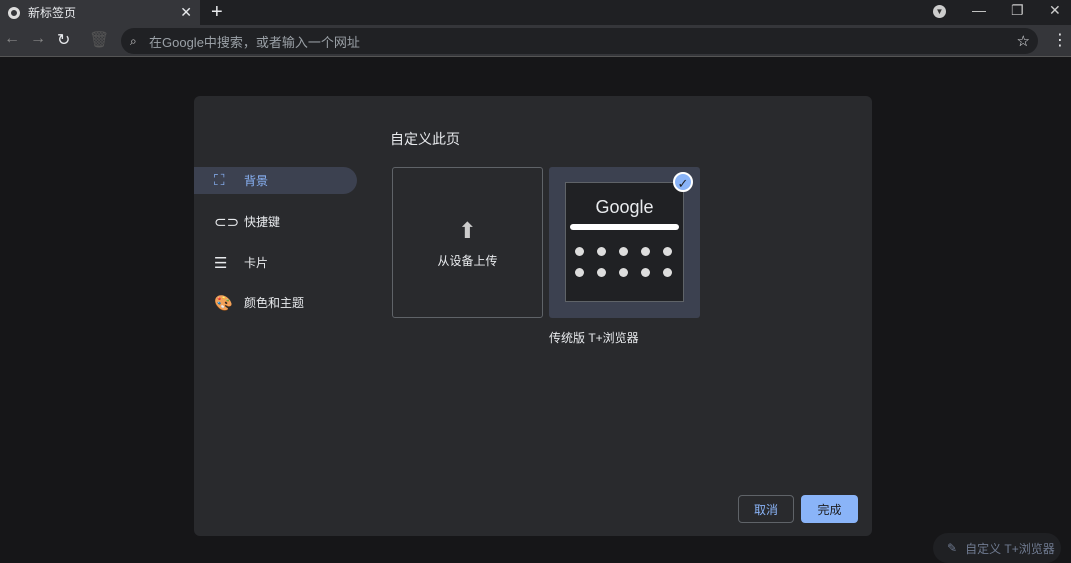  What do you see at coordinates (12, 39) in the screenshot?
I see `back-button: ←` at bounding box center [12, 39].